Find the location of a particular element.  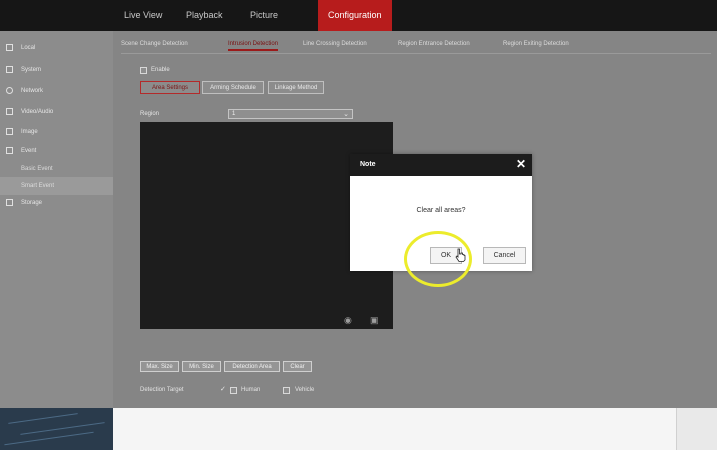

subtab-arming-schedule: Arming Schedule is located at coordinates (233, 87).